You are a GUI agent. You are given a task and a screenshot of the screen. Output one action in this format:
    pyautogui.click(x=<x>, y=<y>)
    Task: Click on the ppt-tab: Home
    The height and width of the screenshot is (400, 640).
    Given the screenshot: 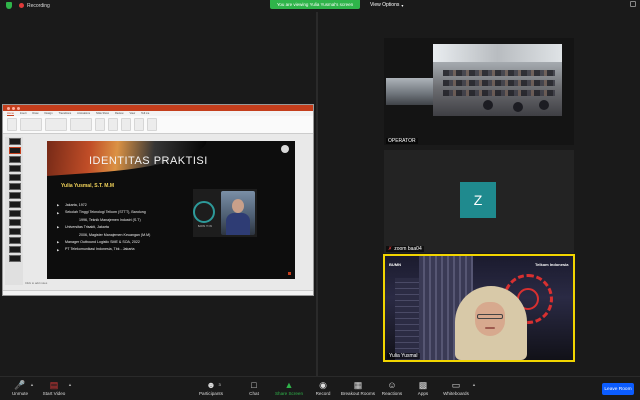 What is the action you would take?
    pyautogui.click(x=10, y=114)
    